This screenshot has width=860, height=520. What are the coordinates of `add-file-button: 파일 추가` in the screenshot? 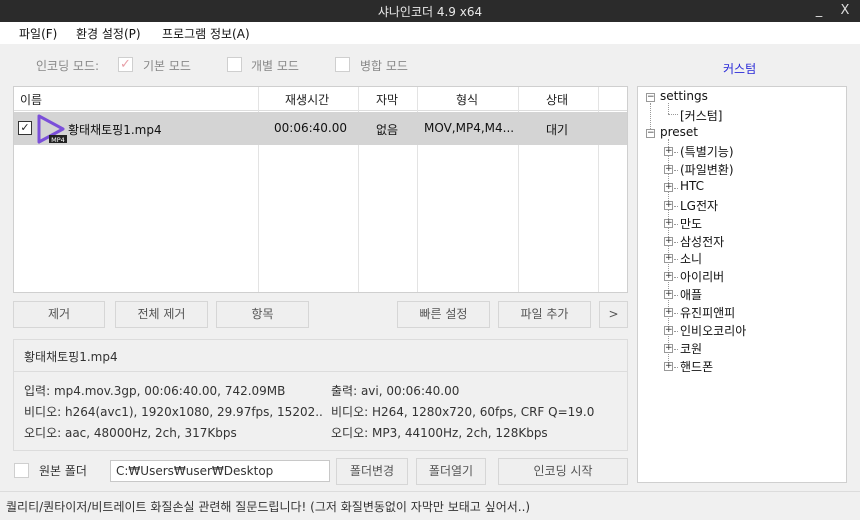 It's located at (544, 314).